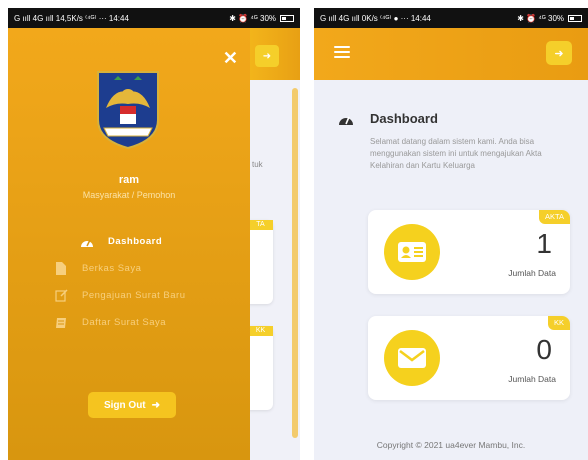 The image size is (588, 460). I want to click on file-icon, so click(61, 269).